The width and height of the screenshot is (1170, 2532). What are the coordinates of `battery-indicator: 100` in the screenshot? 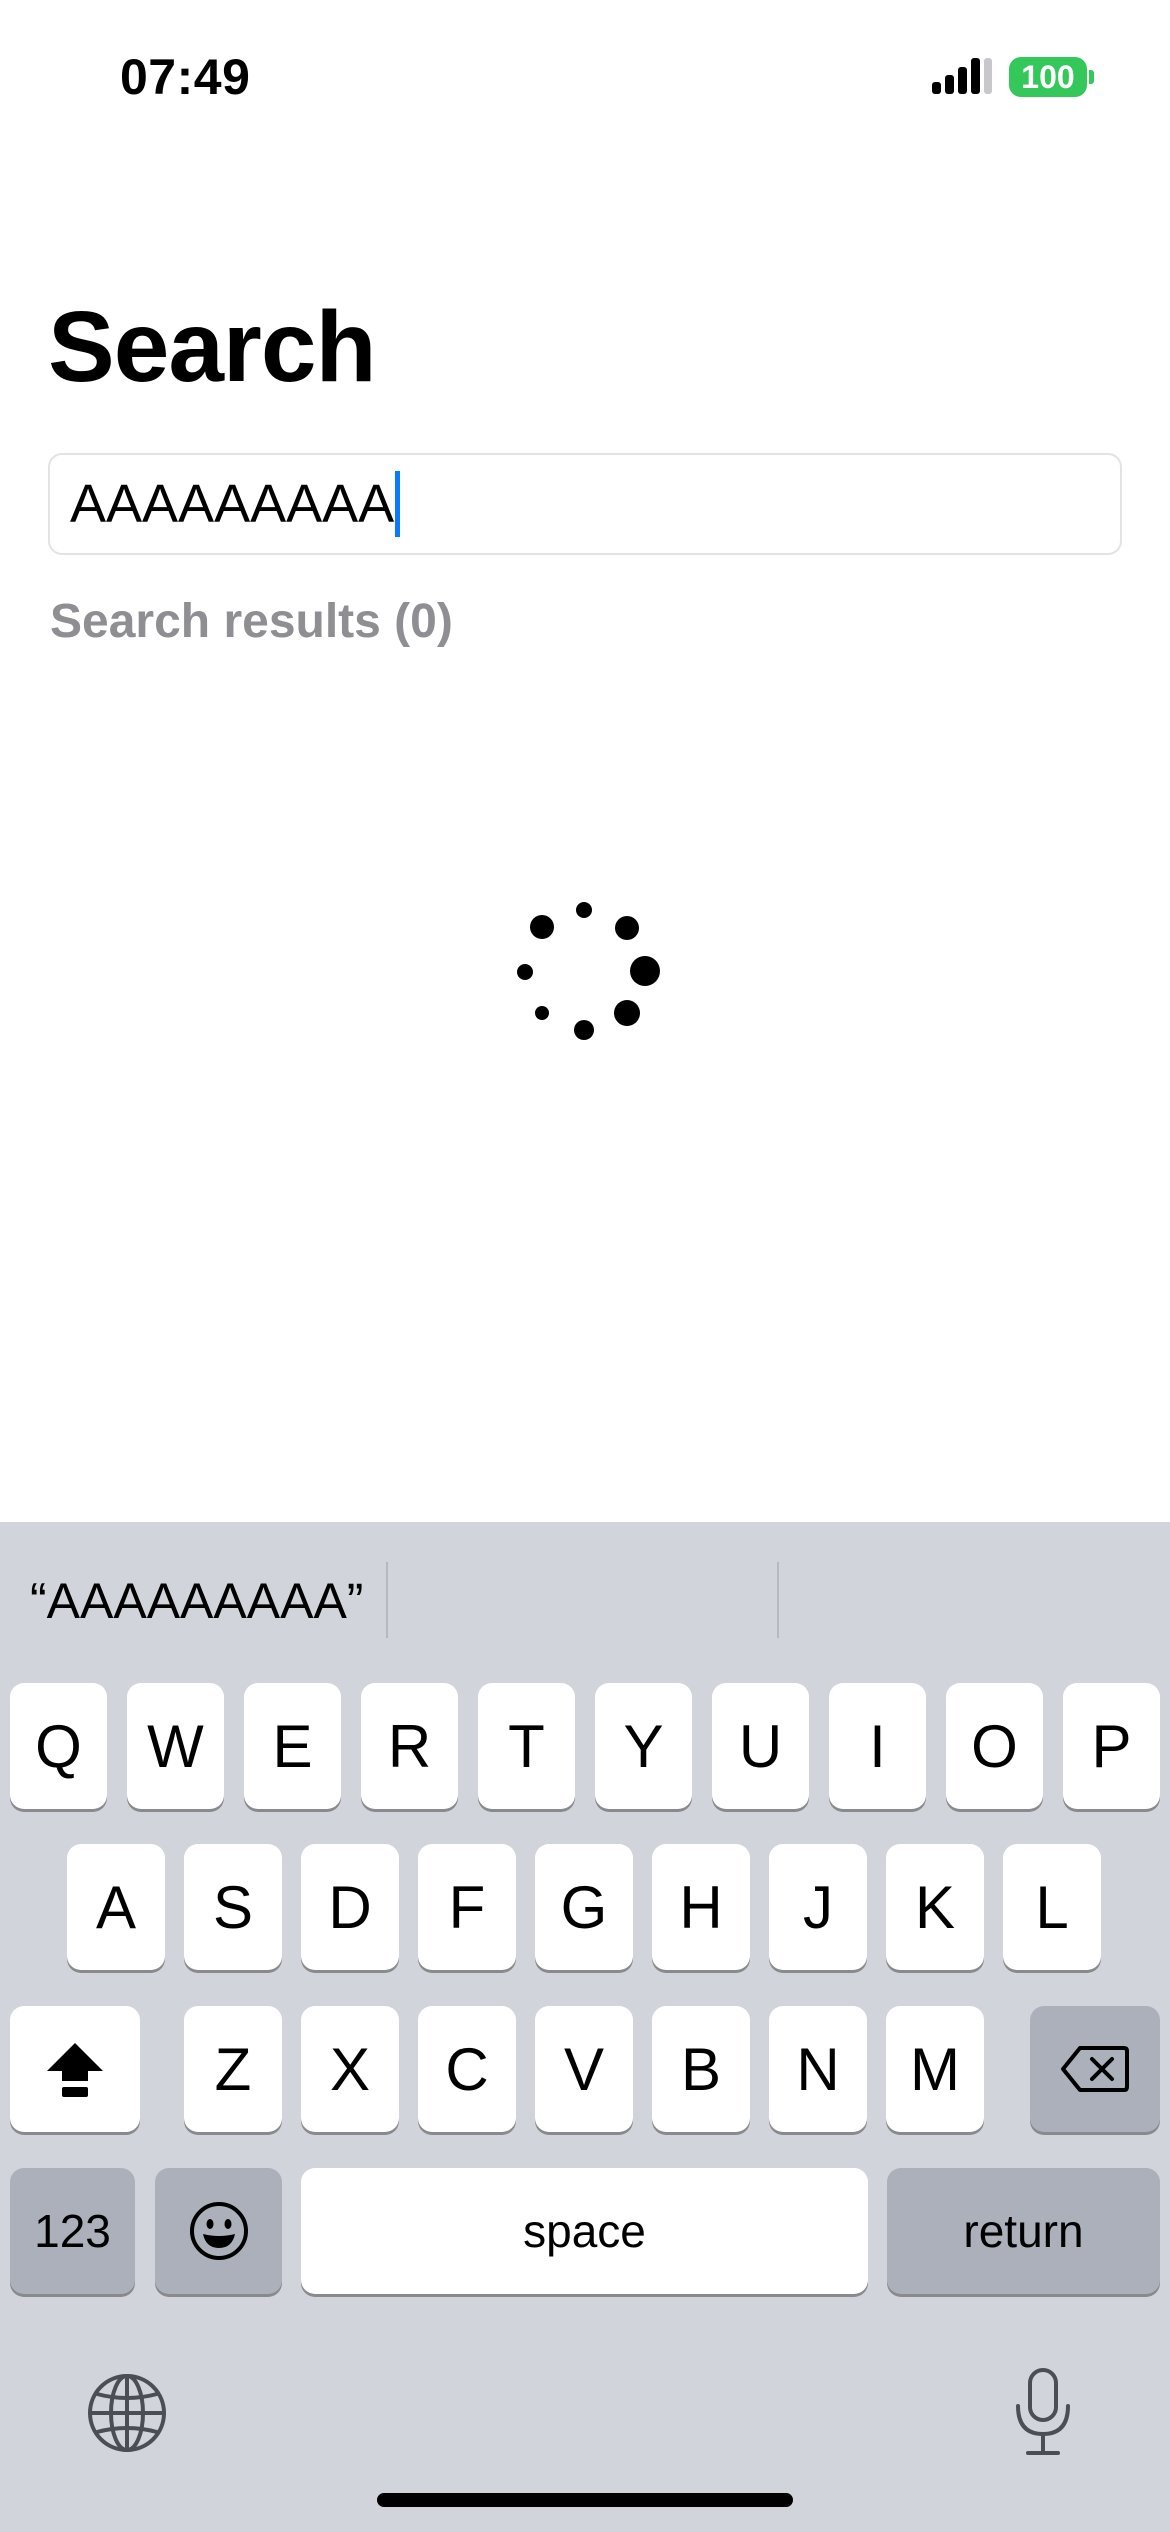 It's located at (1048, 77).